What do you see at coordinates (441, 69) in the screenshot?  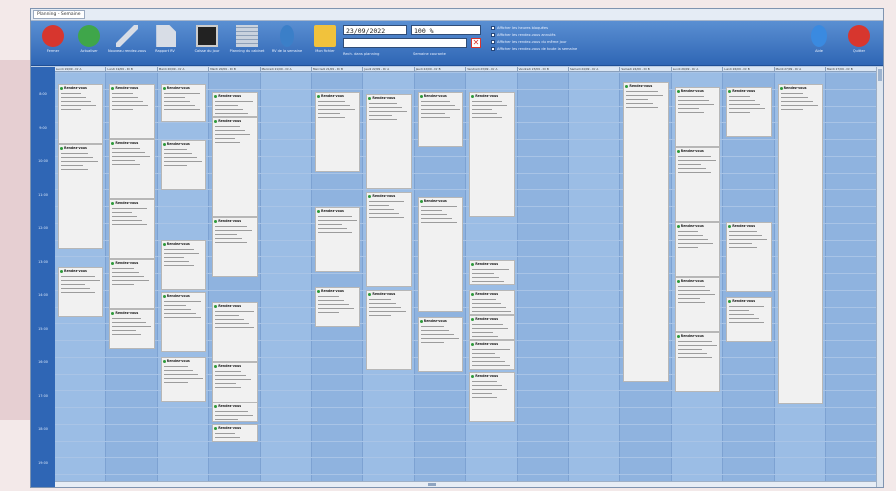 I see `column-header: Jeudi 22/09 - Dr B` at bounding box center [441, 69].